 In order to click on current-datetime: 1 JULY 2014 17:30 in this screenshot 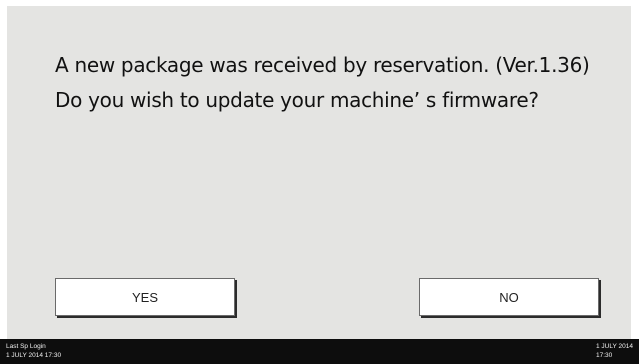, I will do `click(614, 351)`.